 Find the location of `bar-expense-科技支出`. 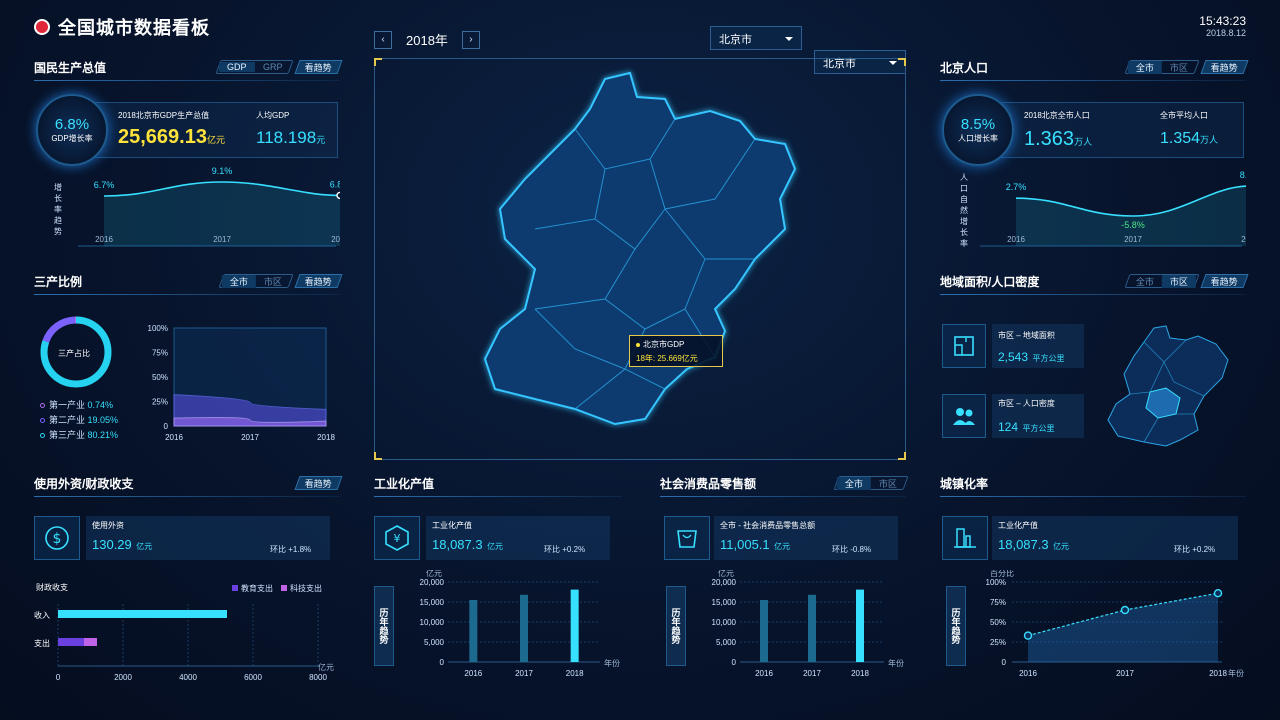

bar-expense-科技支出 is located at coordinates (90, 642).